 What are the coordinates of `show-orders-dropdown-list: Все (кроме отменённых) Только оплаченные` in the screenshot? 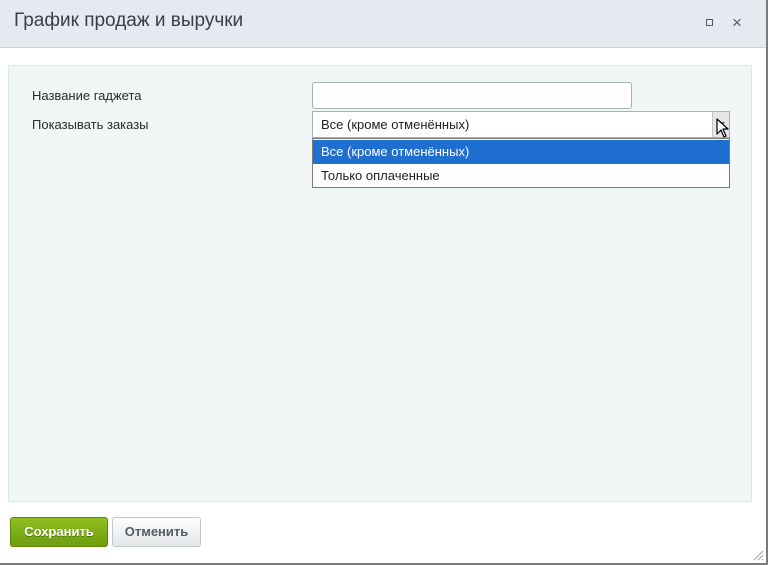 It's located at (521, 163).